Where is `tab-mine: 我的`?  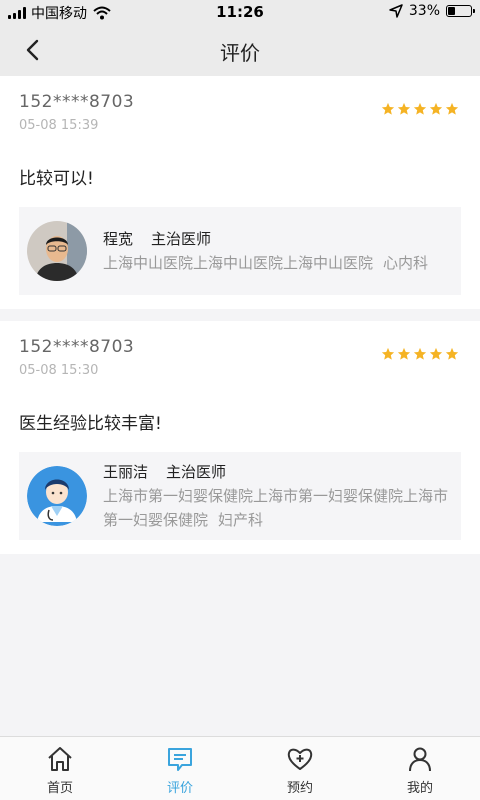 tab-mine: 我的 is located at coordinates (420, 768).